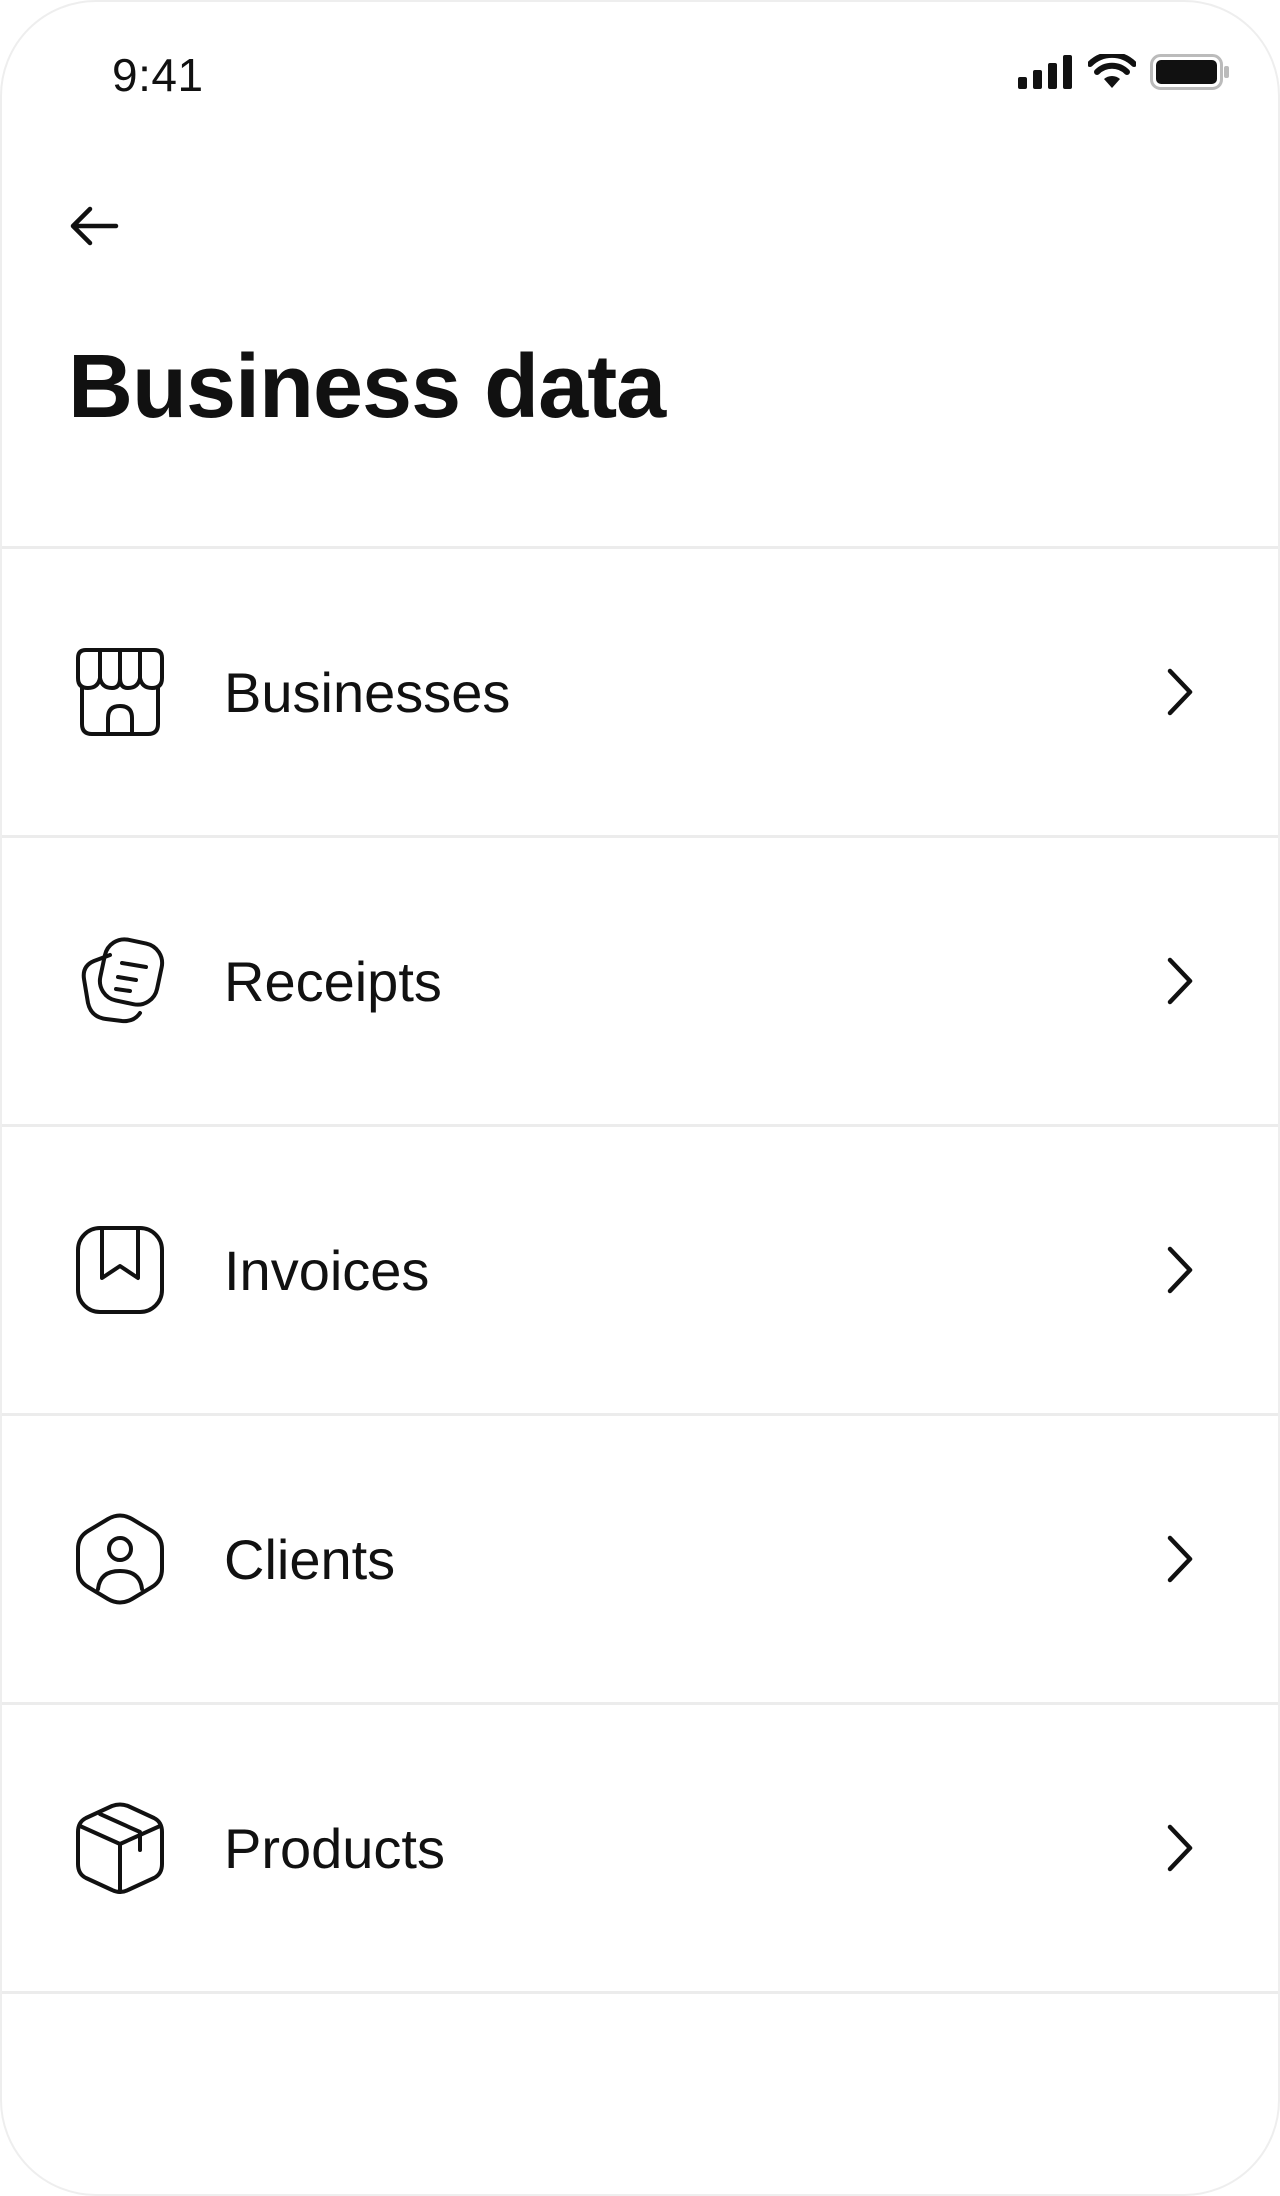 This screenshot has width=1280, height=2196. Describe the element at coordinates (1046, 72) in the screenshot. I see `cellular-signal-icon` at that location.